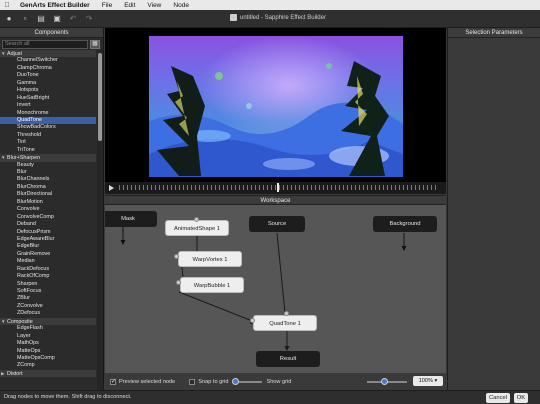 Image resolution: width=540 pixels, height=404 pixels. I want to click on component-item: BlurDirectional, so click(48, 194).